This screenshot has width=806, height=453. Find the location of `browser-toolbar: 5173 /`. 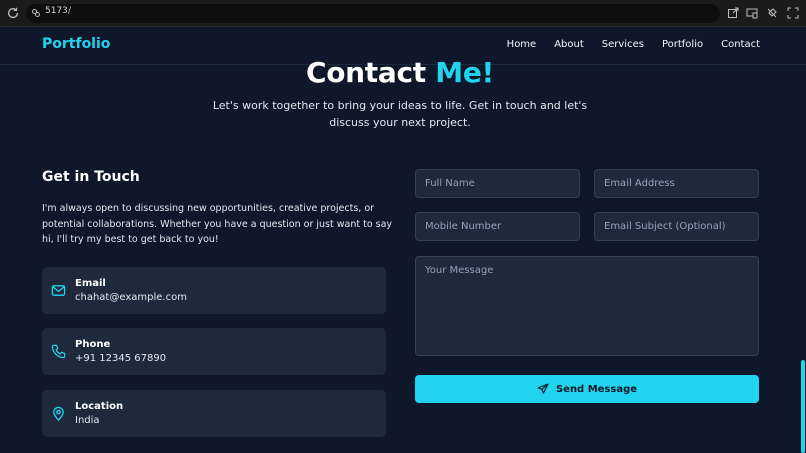

browser-toolbar: 5173 / is located at coordinates (403, 13).